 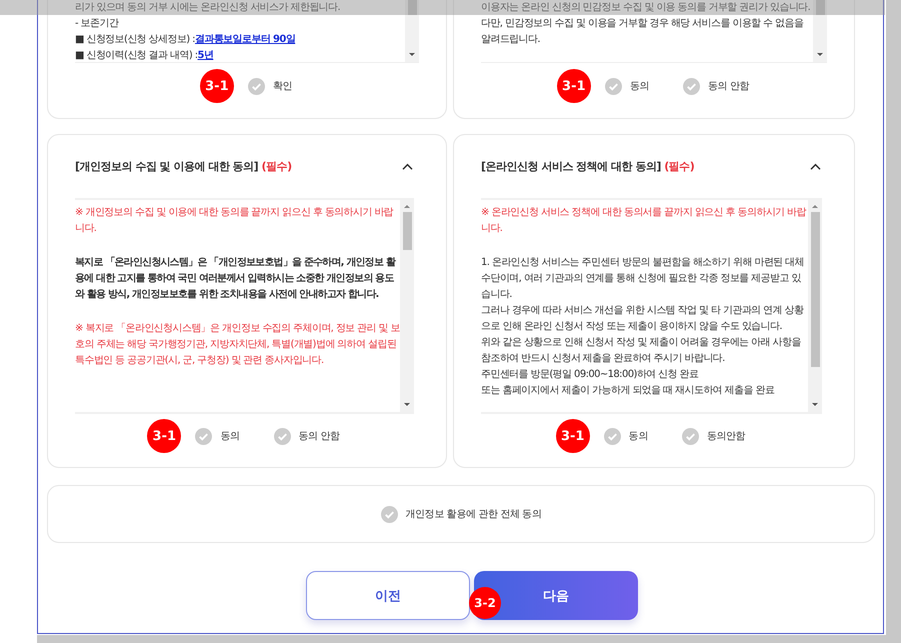 What do you see at coordinates (643, 279) in the screenshot?
I see `terms-text: 1. 온라인신청 서비스는 주민센터 방문의 불편함을 해소하기 위해 마련된 대체 수단이며, 여러 기관과의 연계를 통해 신청에 필요한 각종 정보를 제공받고 있습니다.` at bounding box center [643, 279].